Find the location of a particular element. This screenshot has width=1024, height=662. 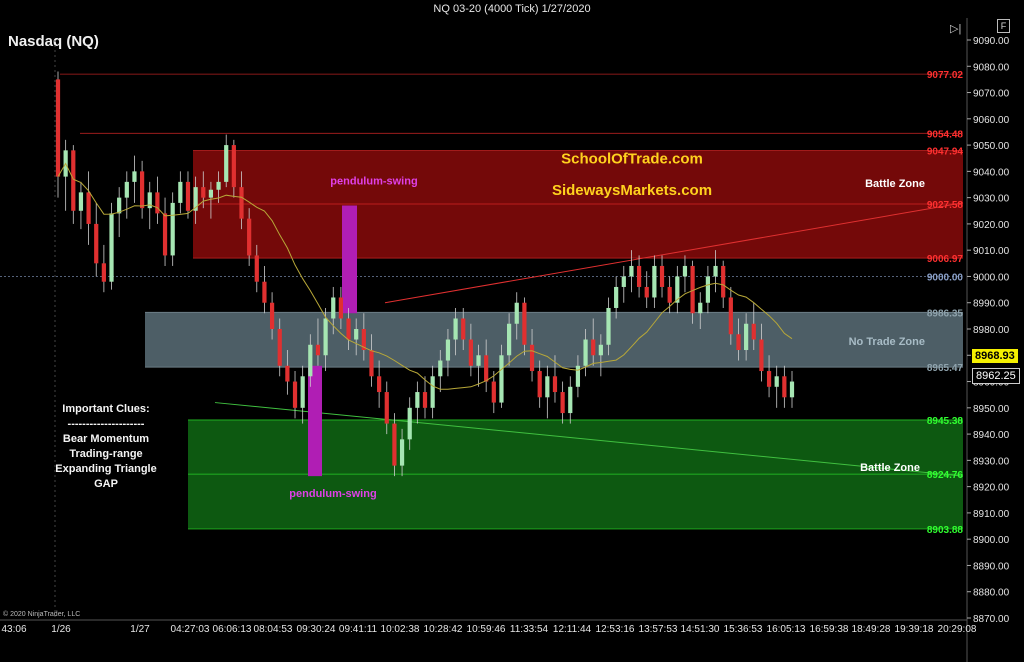

price-tick-label: 8910.00 is located at coordinates (991, 514).